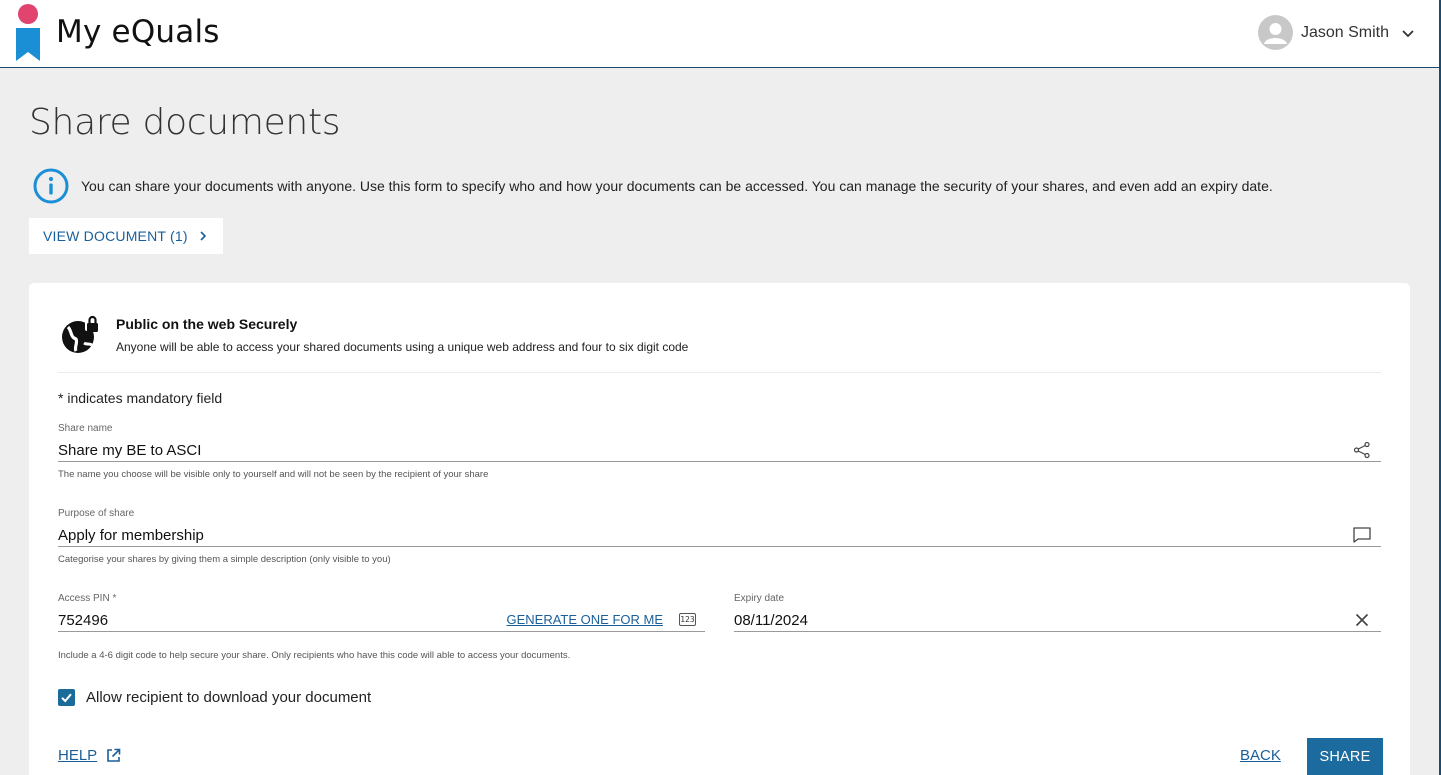 Image resolution: width=1441 pixels, height=775 pixels. I want to click on expiry-date-field: Expiry date 08/11/2024, so click(1057, 612).